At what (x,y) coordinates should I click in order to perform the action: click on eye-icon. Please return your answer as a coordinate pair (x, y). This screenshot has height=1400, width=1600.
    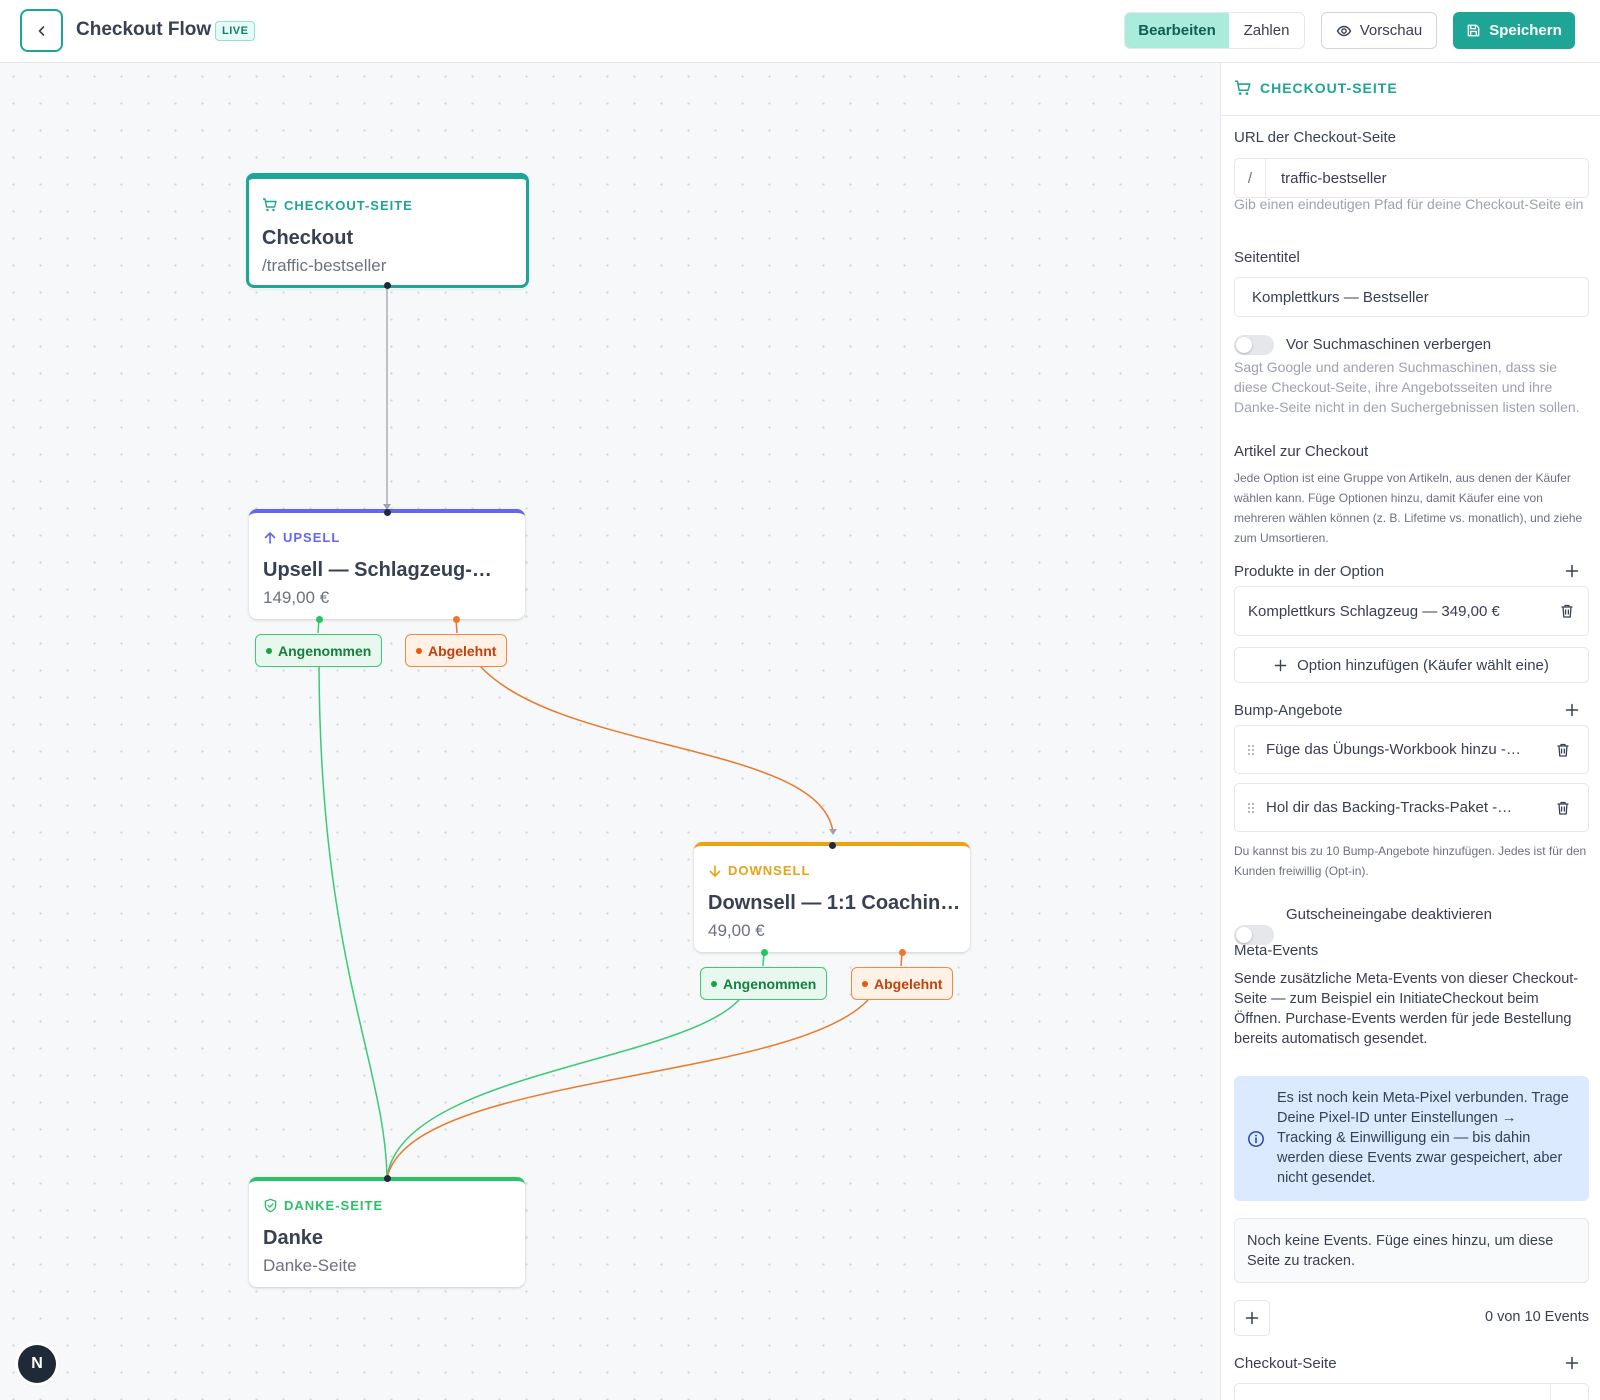
    Looking at the image, I should click on (1344, 30).